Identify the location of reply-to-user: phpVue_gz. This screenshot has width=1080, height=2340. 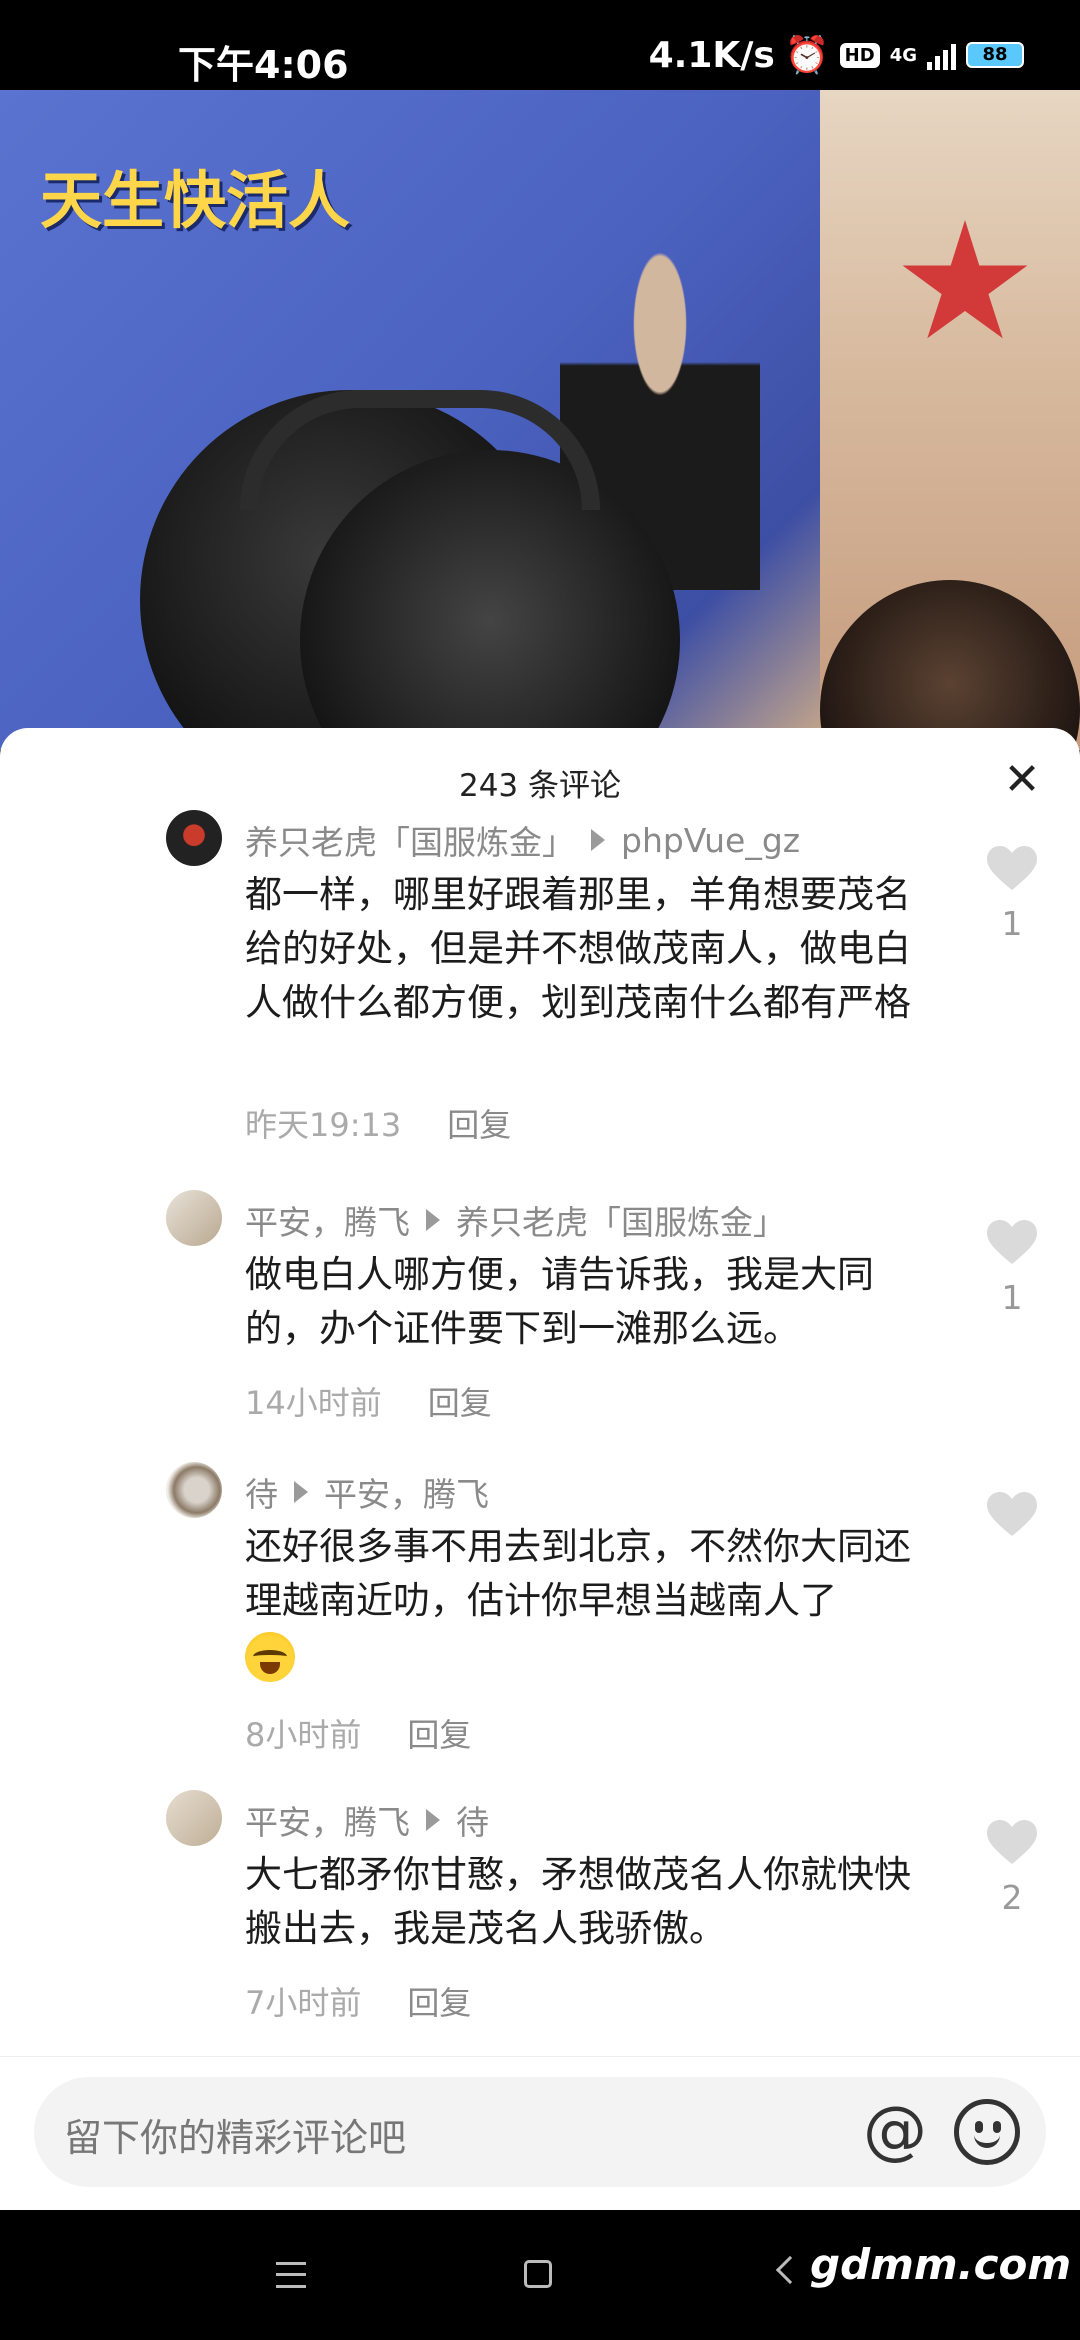
(710, 840).